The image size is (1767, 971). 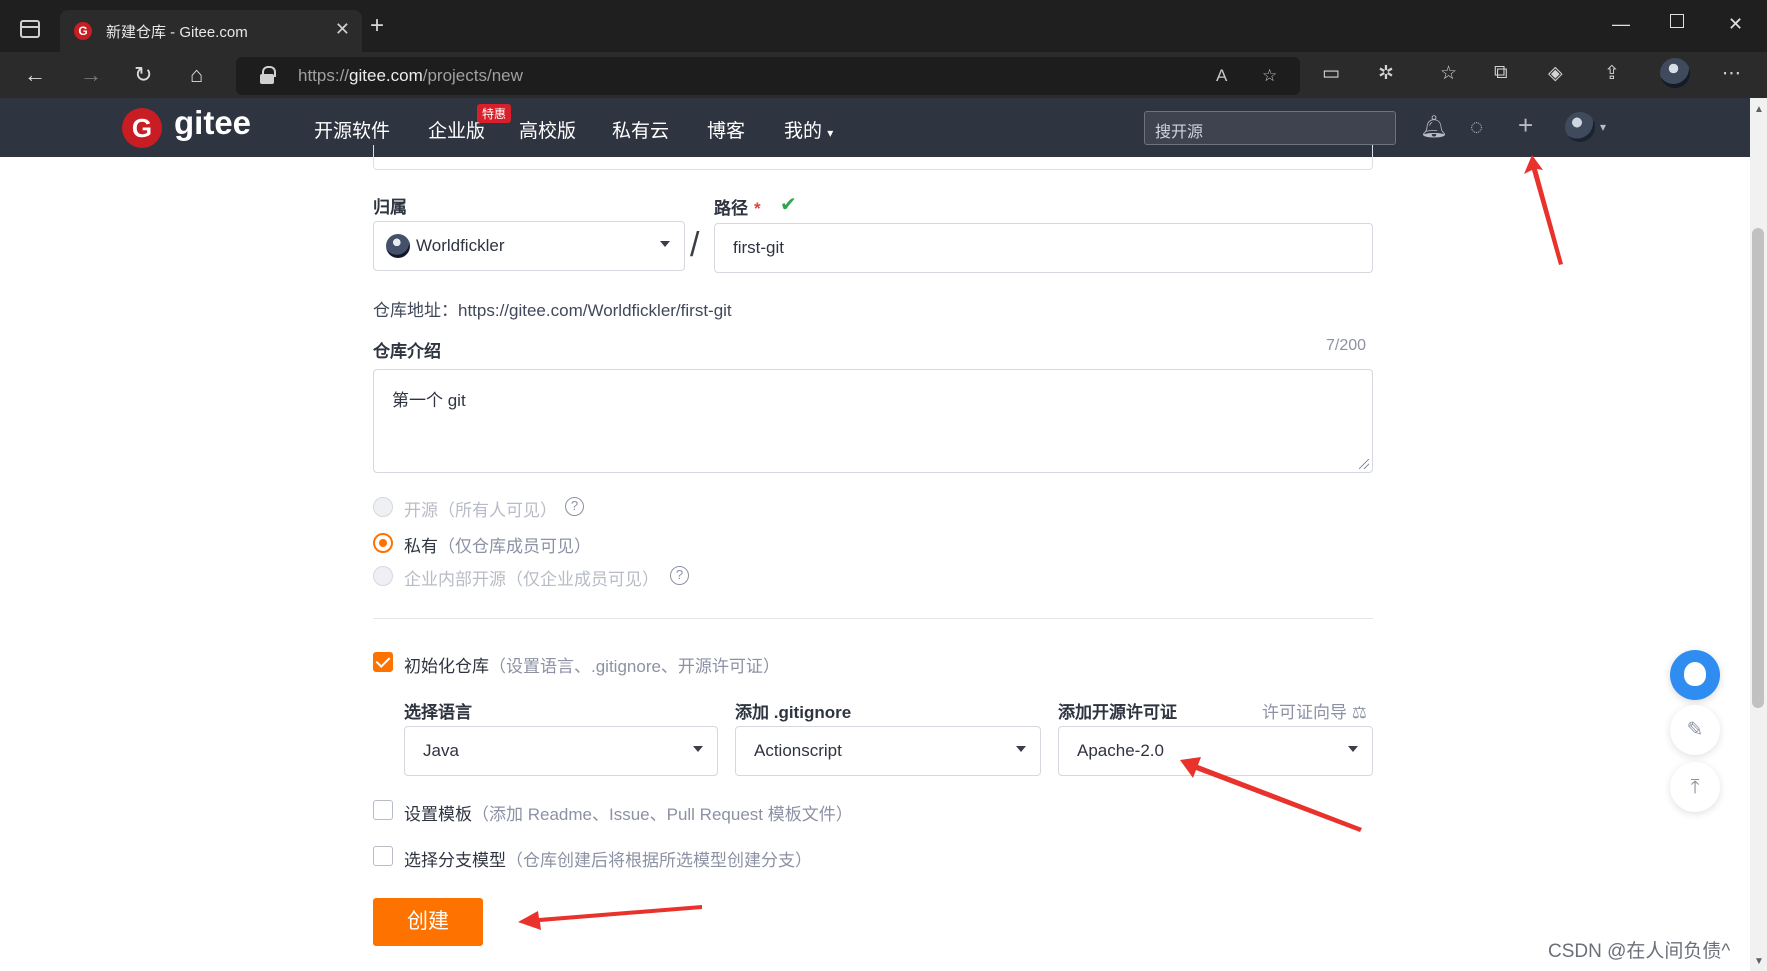 What do you see at coordinates (1695, 675) in the screenshot?
I see `assistant-float-button` at bounding box center [1695, 675].